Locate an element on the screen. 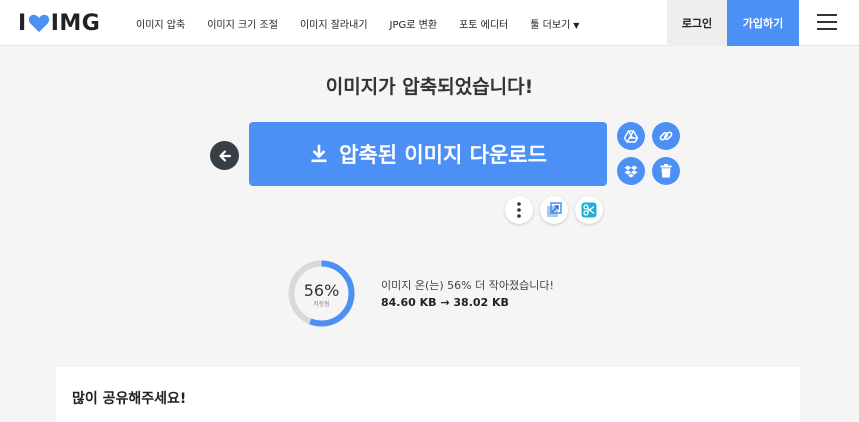  share-panel: 많이 공유해주세요! is located at coordinates (428, 394).